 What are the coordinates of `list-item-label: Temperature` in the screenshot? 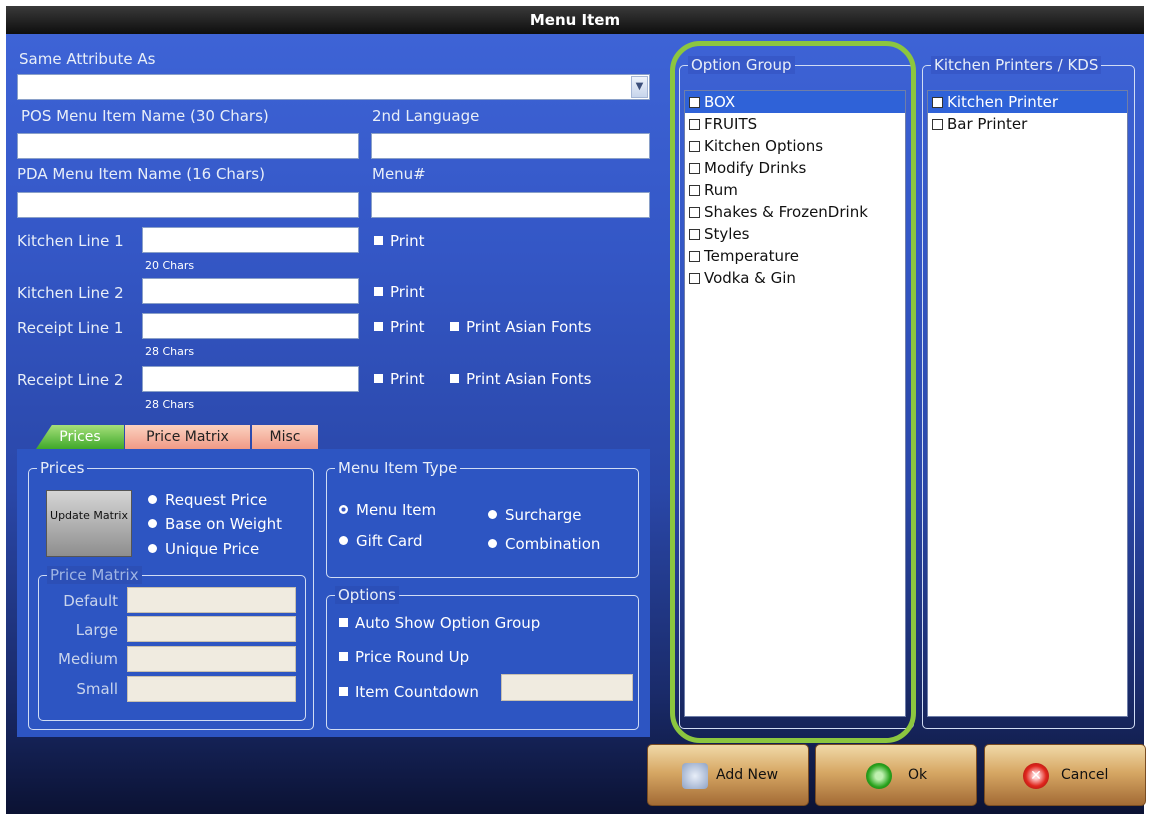 It's located at (752, 256).